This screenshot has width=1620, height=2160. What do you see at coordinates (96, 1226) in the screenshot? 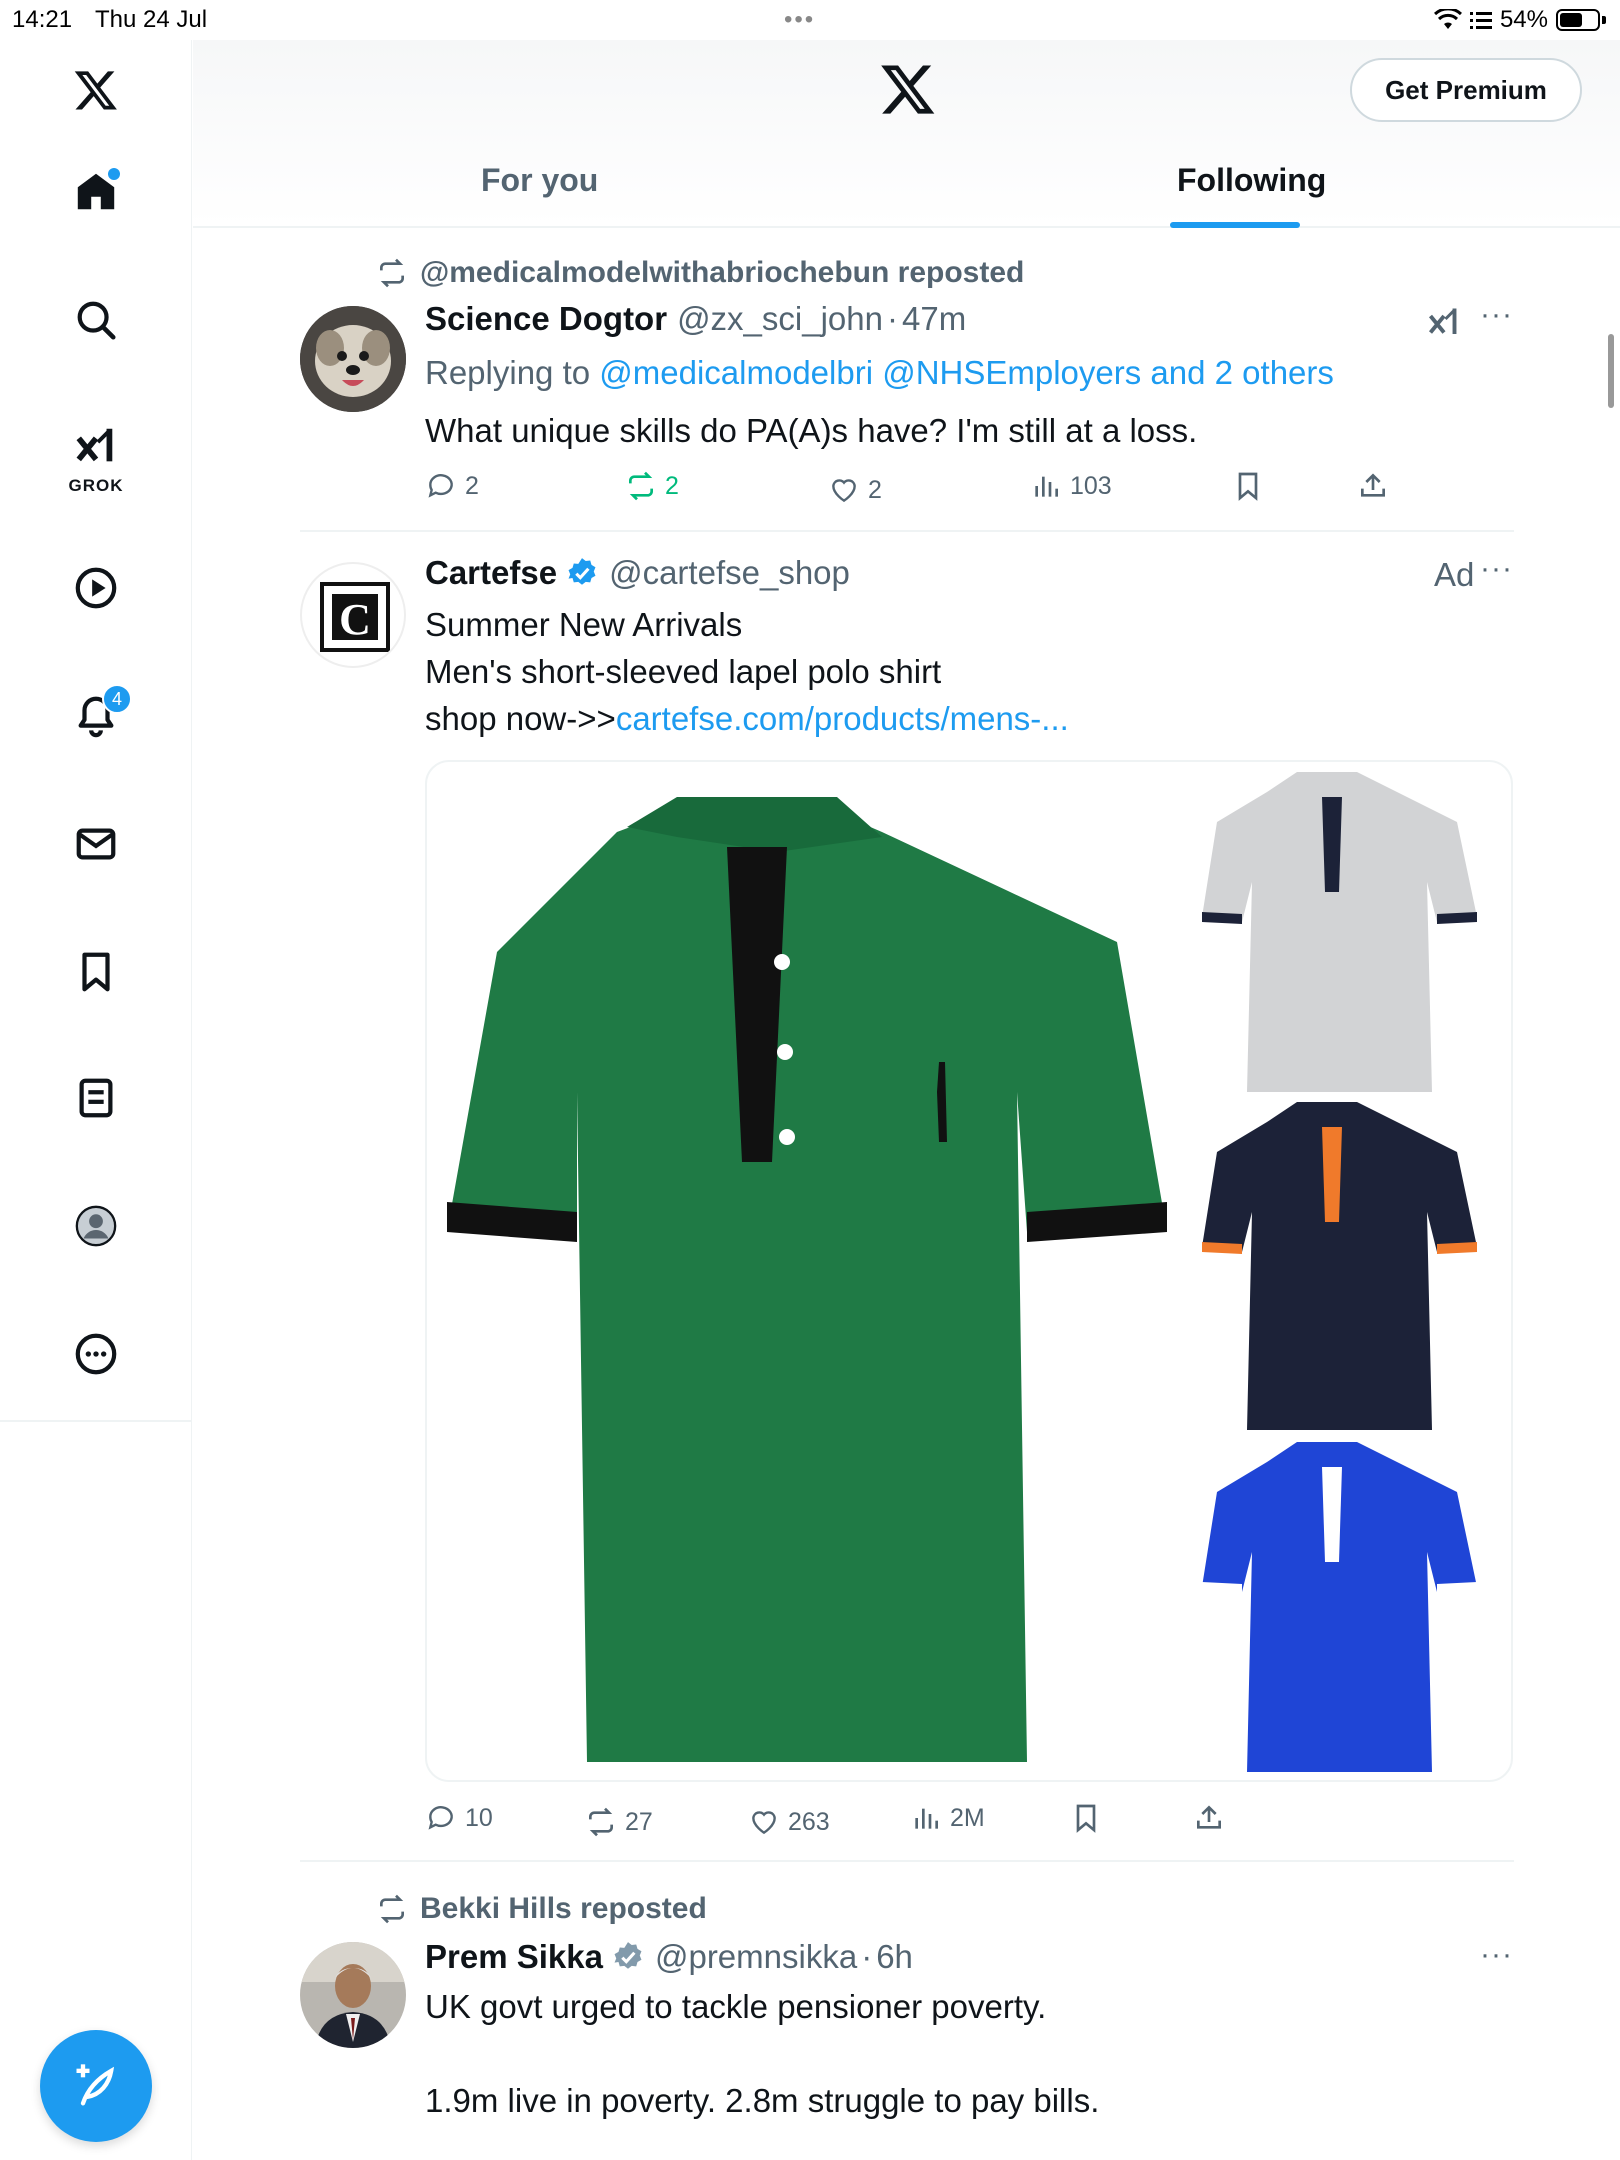
I see `profile-avatar-icon` at bounding box center [96, 1226].